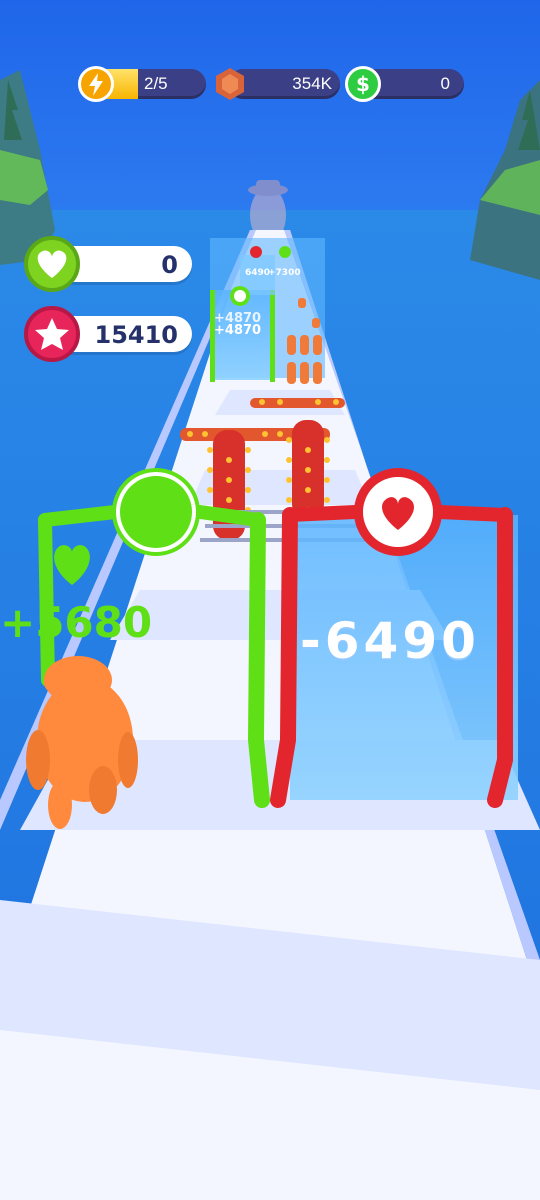 Image resolution: width=540 pixels, height=1200 pixels. What do you see at coordinates (445, 83) in the screenshot?
I see `cash-count: 0` at bounding box center [445, 83].